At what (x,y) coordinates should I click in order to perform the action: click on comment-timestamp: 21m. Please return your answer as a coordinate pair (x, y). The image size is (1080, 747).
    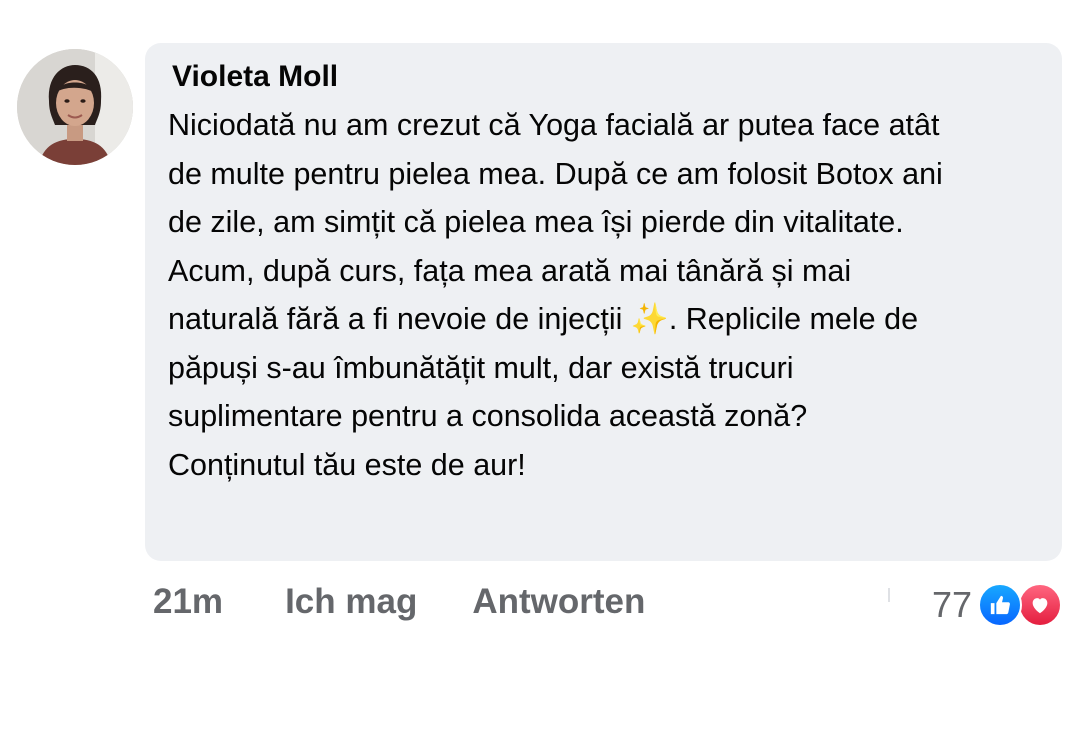
    Looking at the image, I should click on (188, 602).